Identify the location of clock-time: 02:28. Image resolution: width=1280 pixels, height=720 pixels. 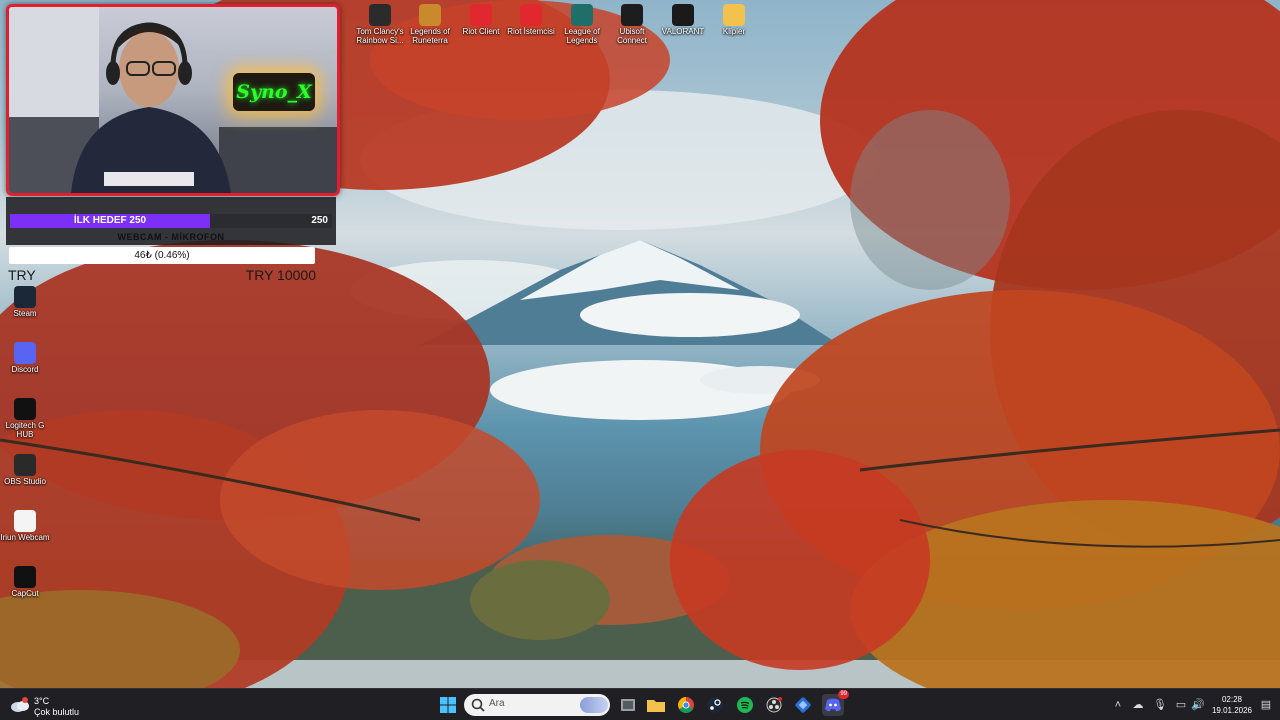
(1232, 699).